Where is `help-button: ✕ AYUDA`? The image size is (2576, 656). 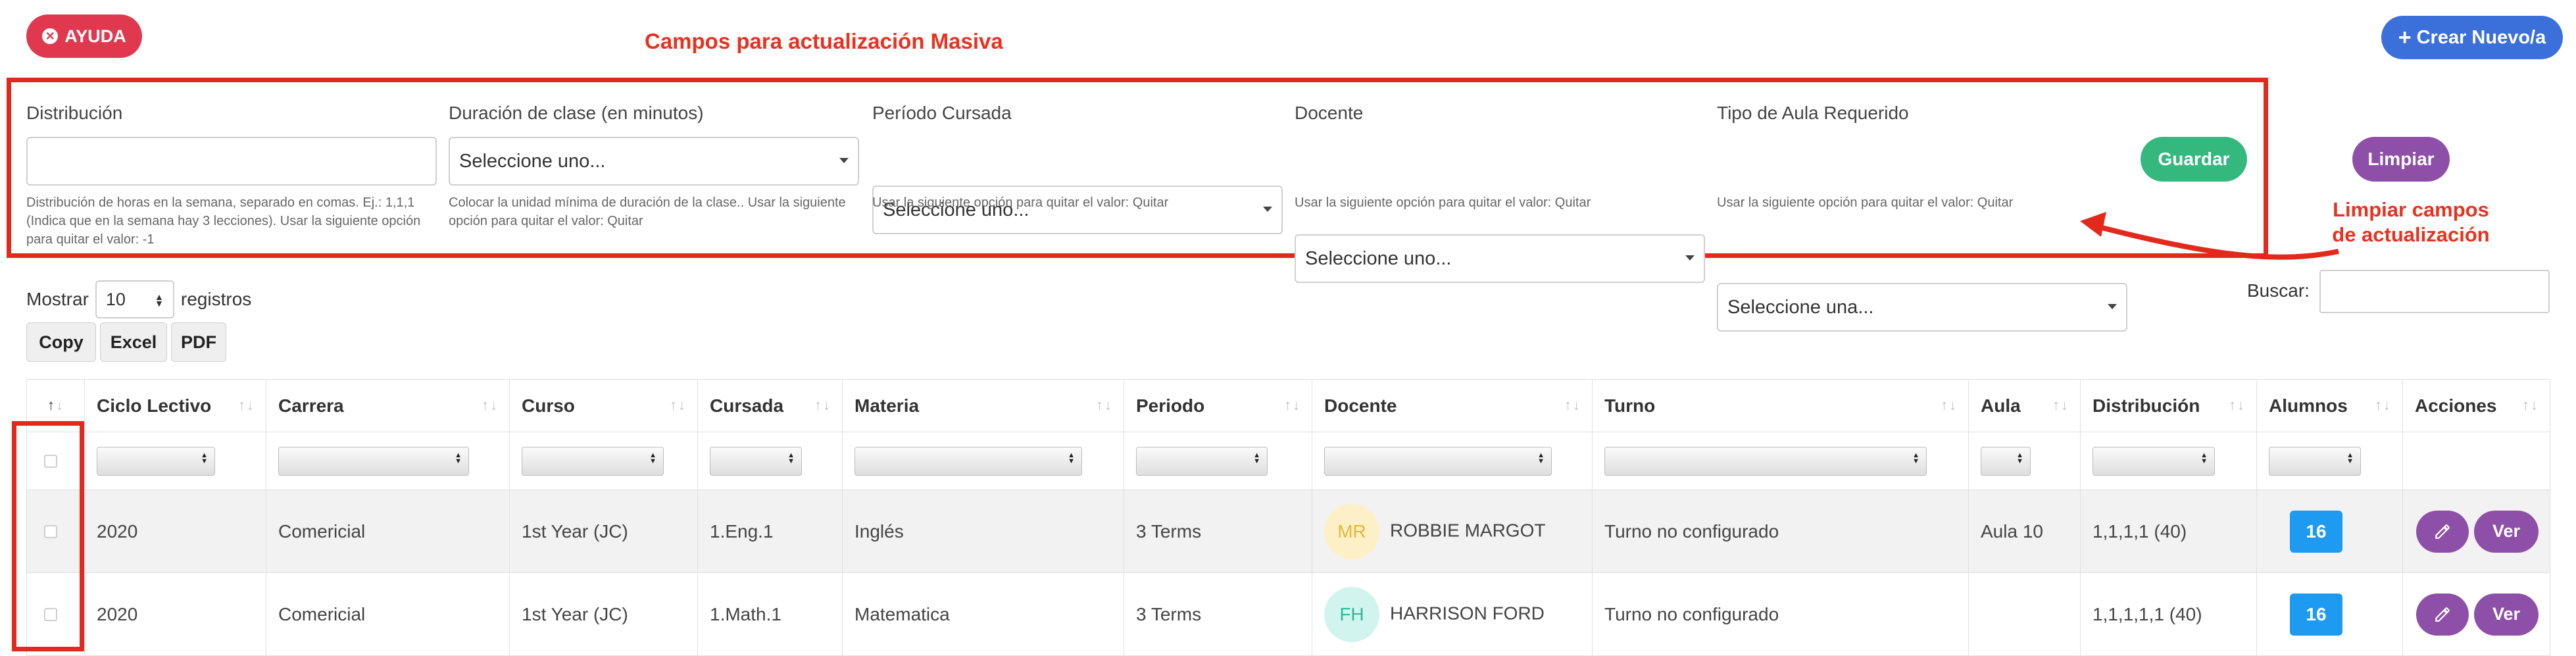 help-button: ✕ AYUDA is located at coordinates (84, 36).